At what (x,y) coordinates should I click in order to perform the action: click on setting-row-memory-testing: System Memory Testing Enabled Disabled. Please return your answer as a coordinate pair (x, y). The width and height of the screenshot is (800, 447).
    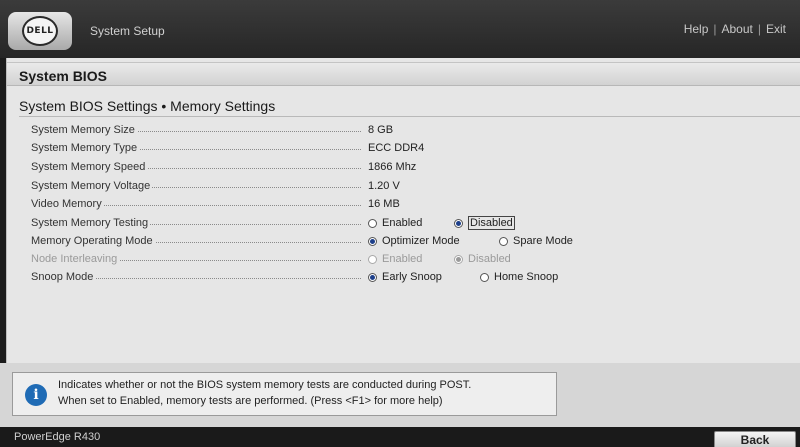
    Looking at the image, I should click on (403, 224).